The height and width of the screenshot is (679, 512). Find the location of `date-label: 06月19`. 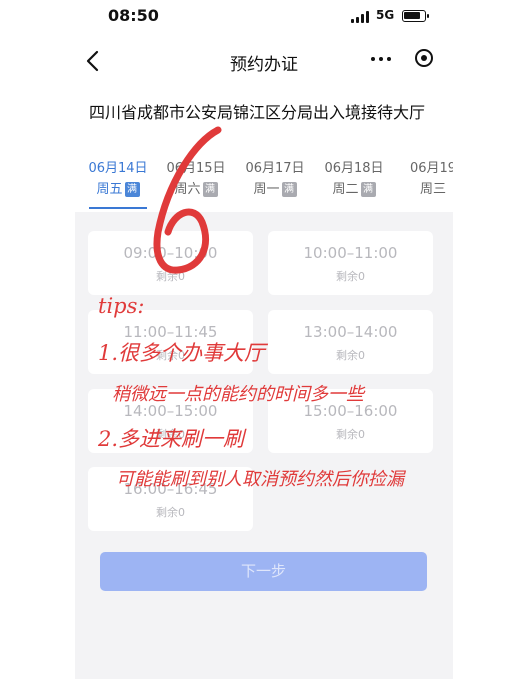

date-label: 06月19 is located at coordinates (431, 168).